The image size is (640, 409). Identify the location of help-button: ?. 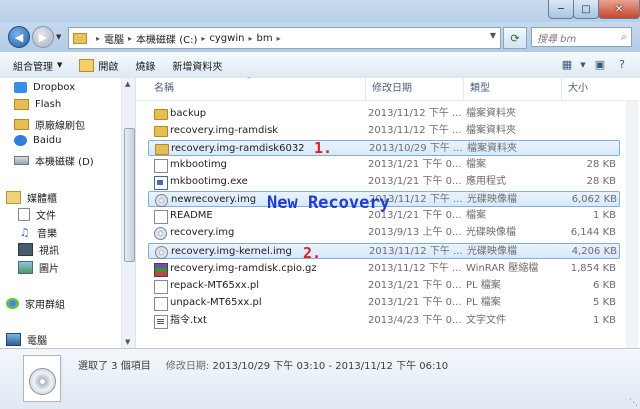
(622, 64).